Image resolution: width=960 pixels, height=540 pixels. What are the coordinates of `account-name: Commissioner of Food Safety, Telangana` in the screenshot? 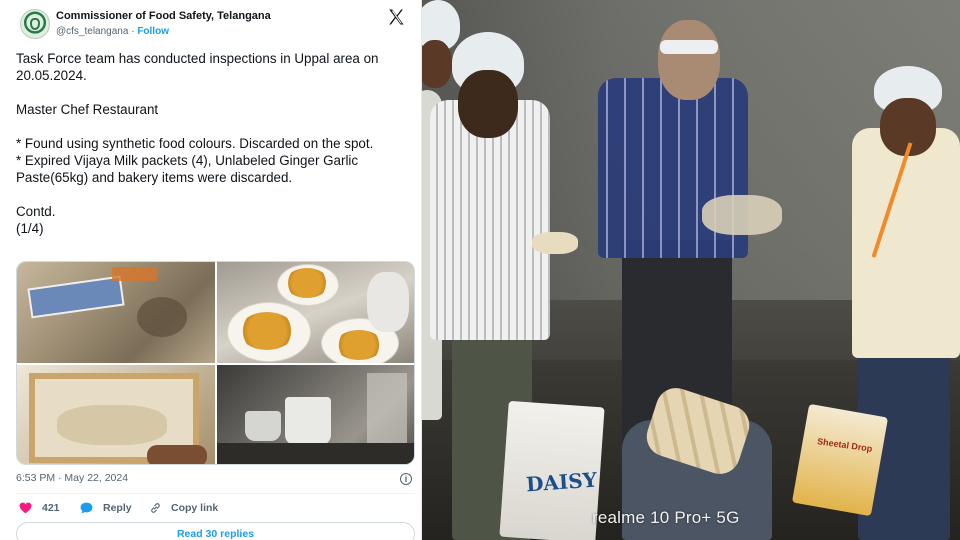 It's located at (163, 16).